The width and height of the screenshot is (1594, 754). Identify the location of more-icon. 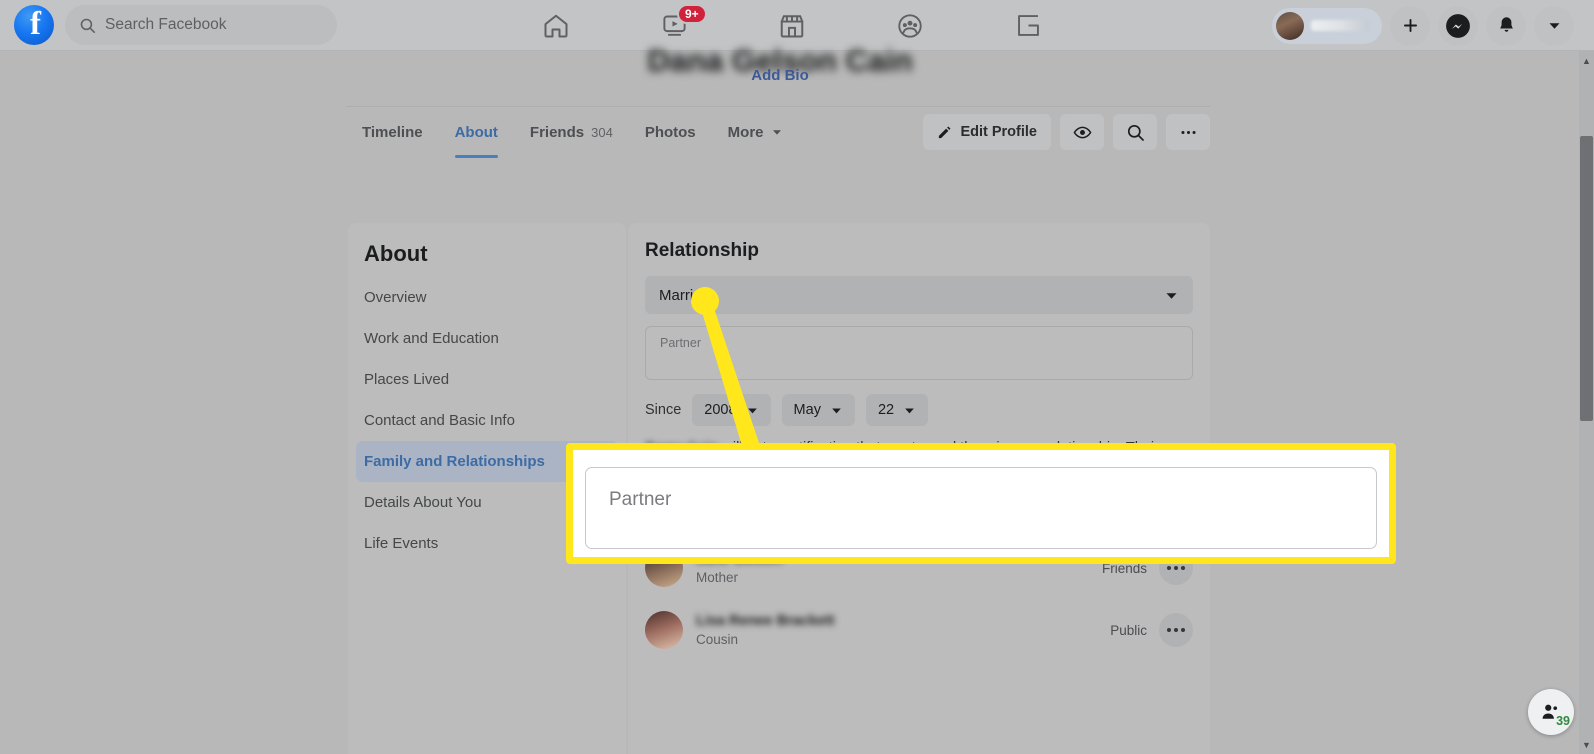
(1188, 132).